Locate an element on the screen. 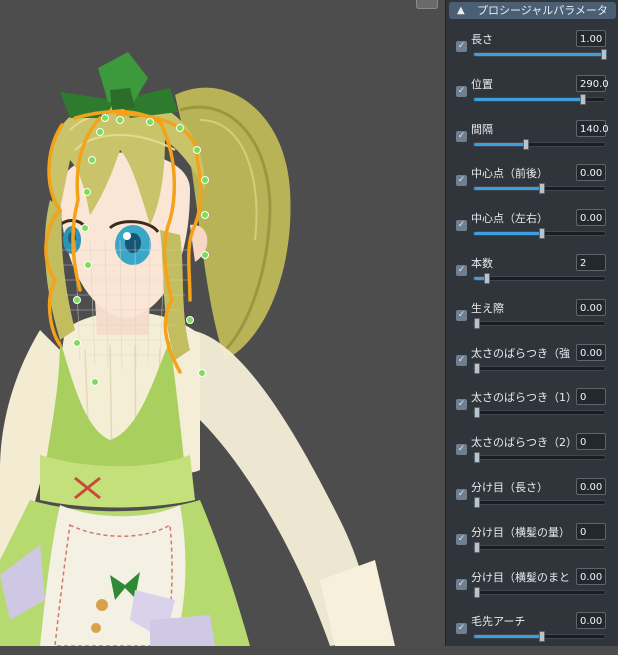 This screenshot has height=655, width=618. viewport-corner-handle is located at coordinates (427, 4).